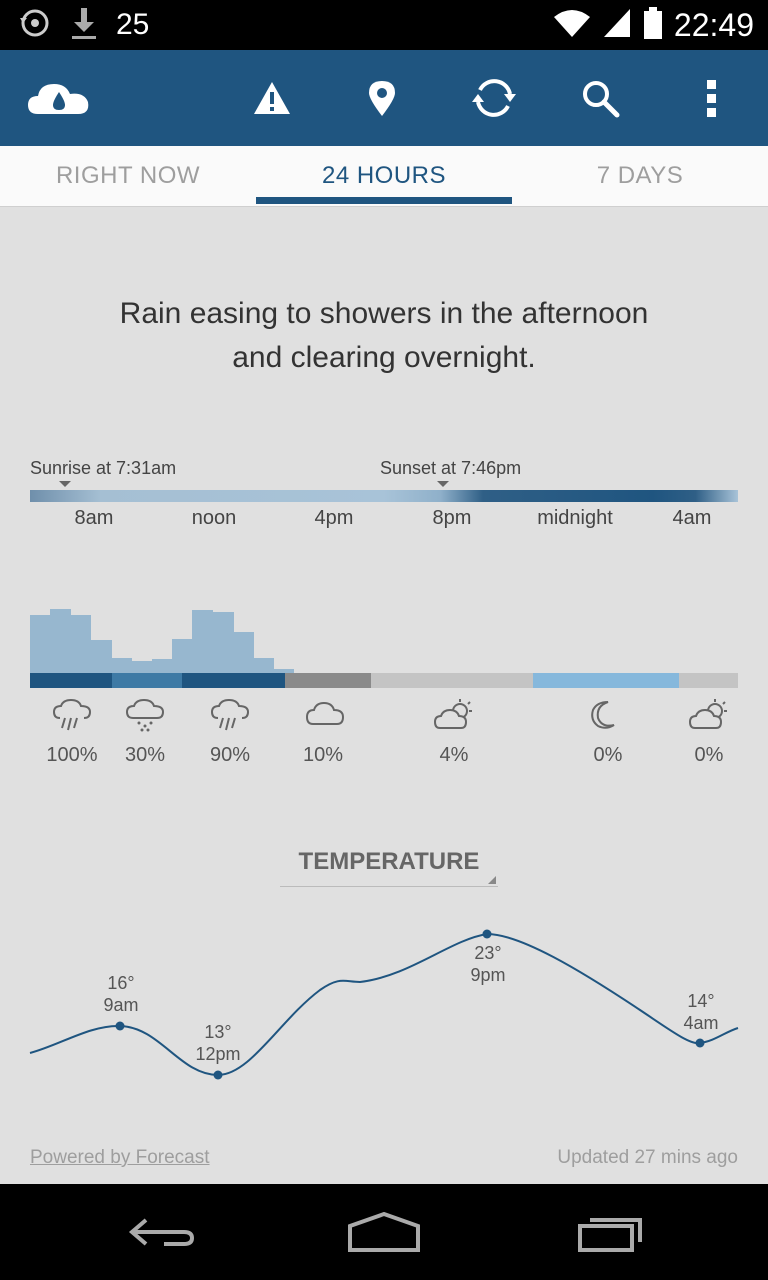 This screenshot has height=1280, width=768. Describe the element at coordinates (120, 1158) in the screenshot. I see `powered-by-link: Powered by Forecast` at that location.